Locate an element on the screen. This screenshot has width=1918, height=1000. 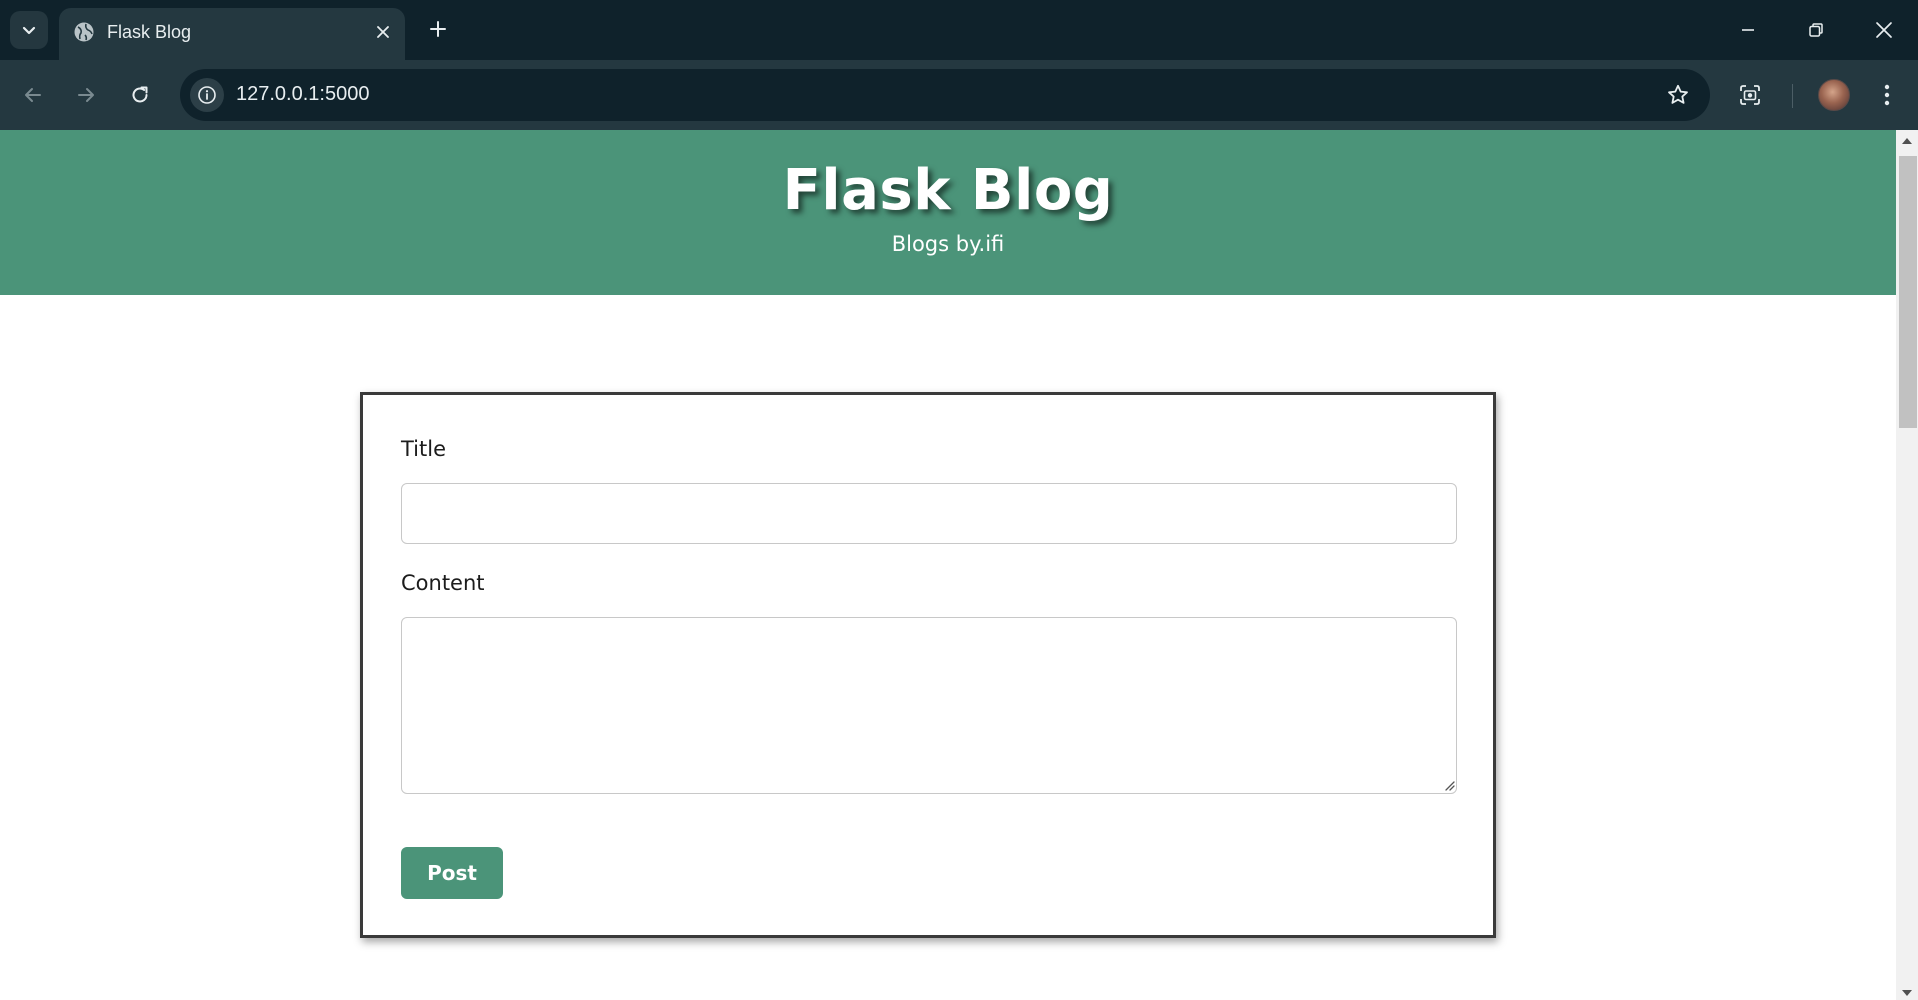
site-title: Flask Blog is located at coordinates (948, 190).